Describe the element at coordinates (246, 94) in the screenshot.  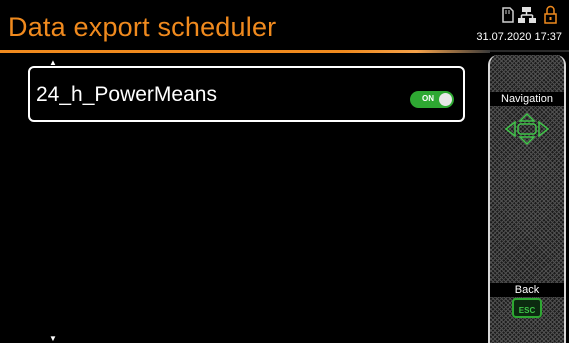
I see `list-item: 24_h_PowerMeans ON` at that location.